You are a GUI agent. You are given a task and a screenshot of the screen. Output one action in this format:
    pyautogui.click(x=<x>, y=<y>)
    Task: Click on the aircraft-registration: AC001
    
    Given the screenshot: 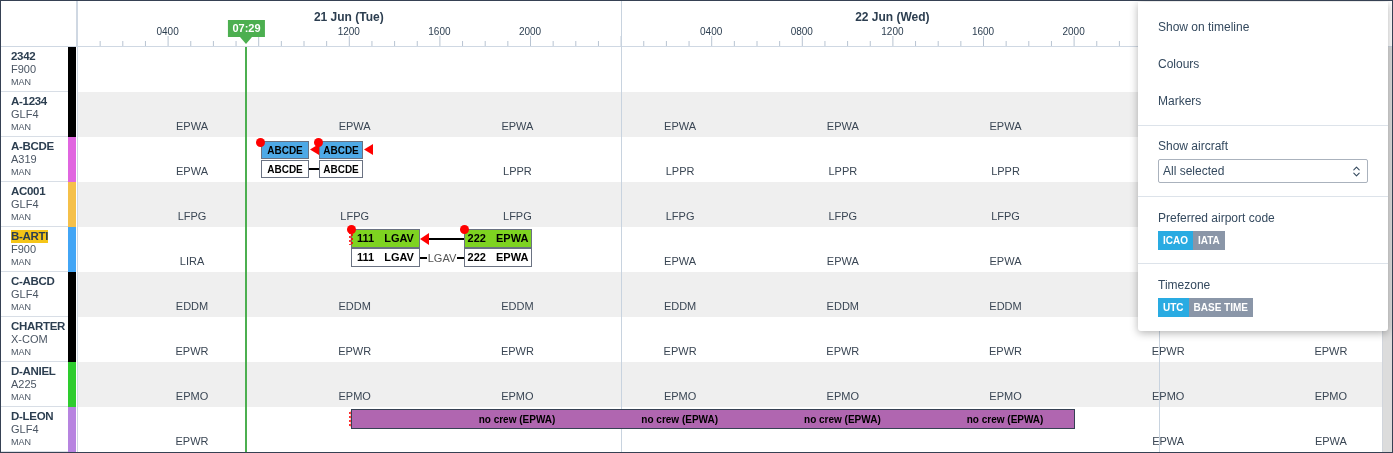 What is the action you would take?
    pyautogui.click(x=28, y=191)
    